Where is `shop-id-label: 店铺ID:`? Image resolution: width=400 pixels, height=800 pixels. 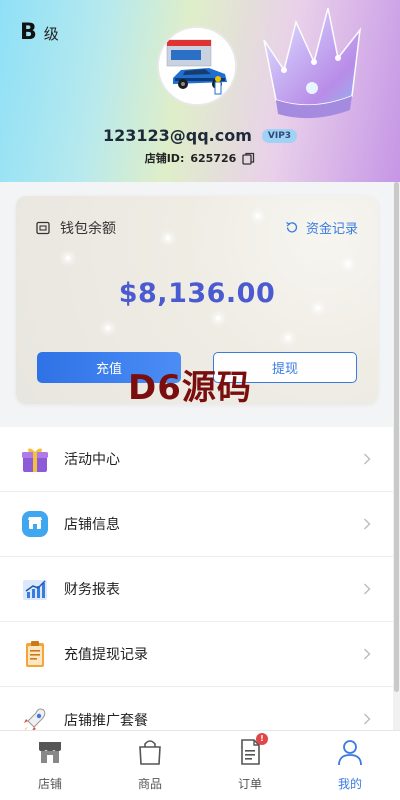
shop-id-label: 店铺ID: is located at coordinates (164, 158).